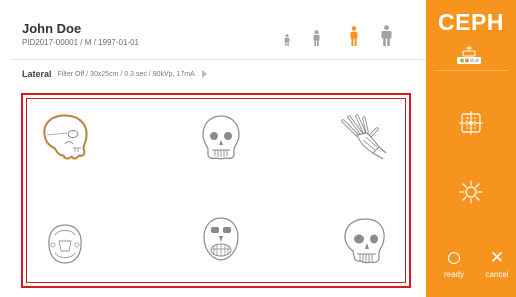  Describe the element at coordinates (316, 38) in the screenshot. I see `youth-icon` at that location.